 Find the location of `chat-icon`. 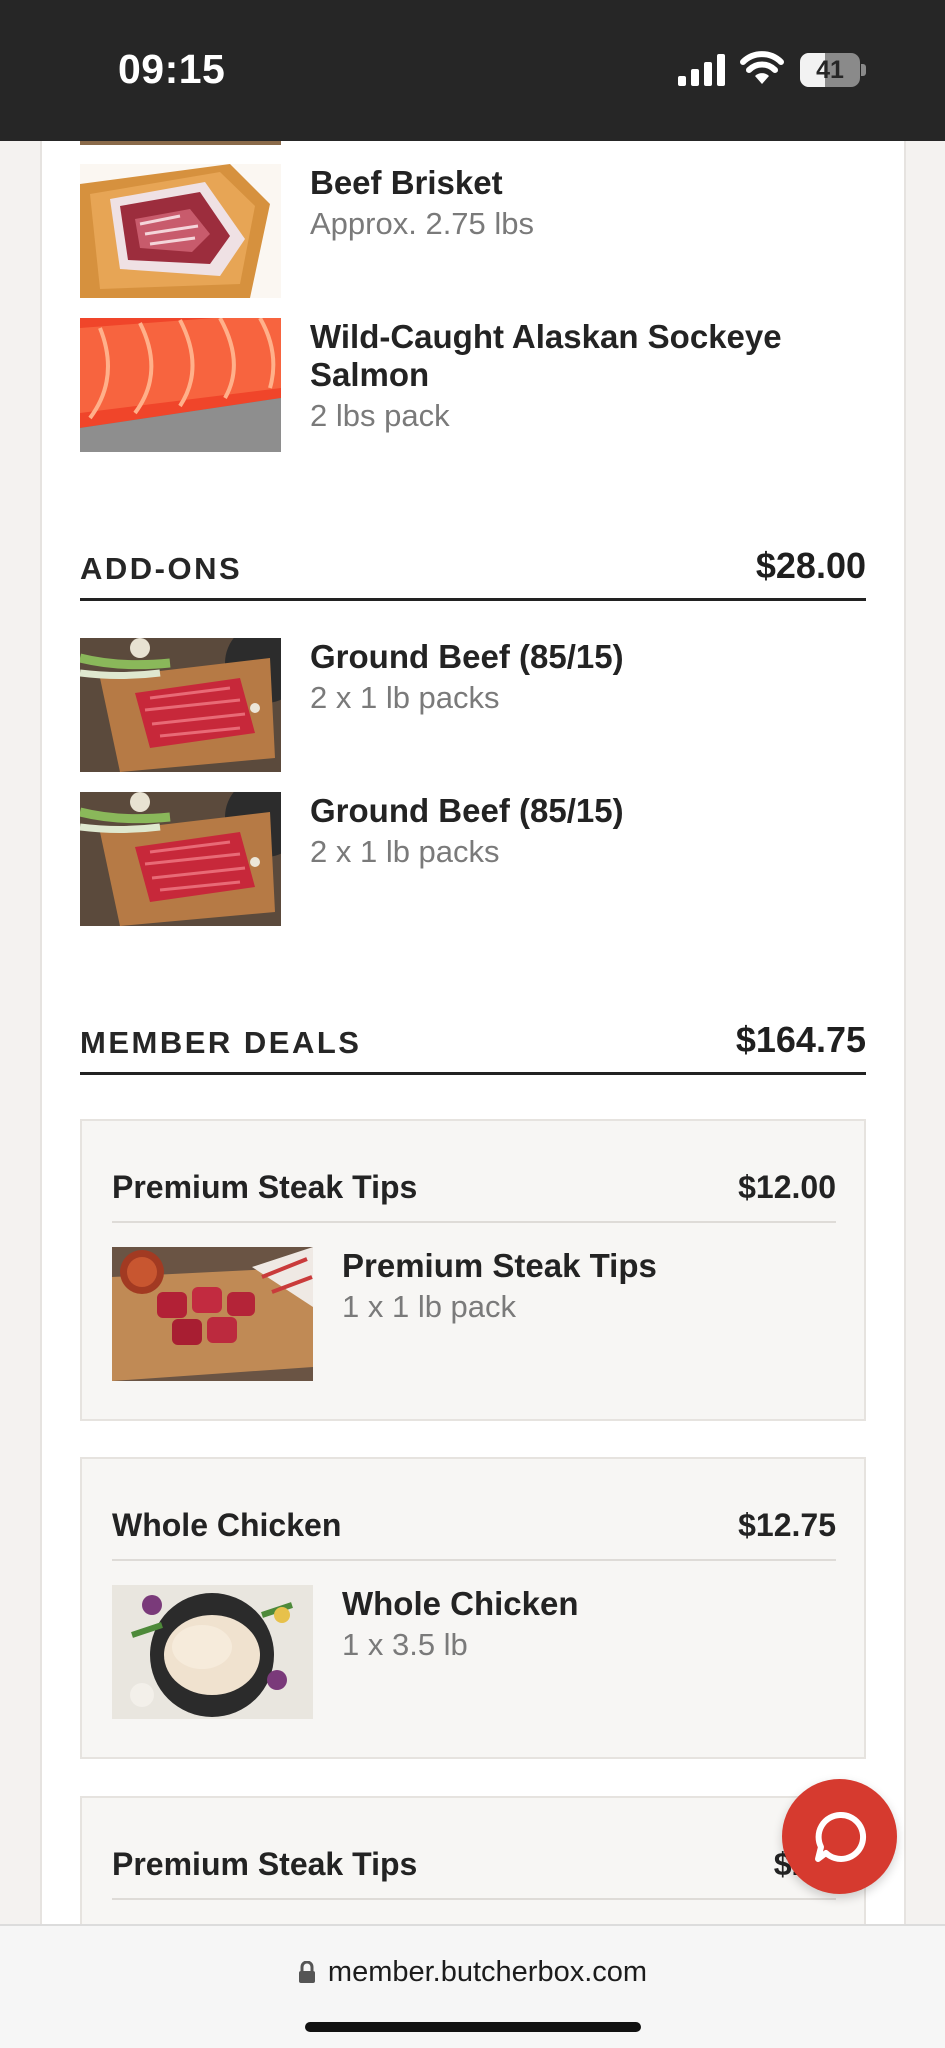

chat-icon is located at coordinates (841, 1836).